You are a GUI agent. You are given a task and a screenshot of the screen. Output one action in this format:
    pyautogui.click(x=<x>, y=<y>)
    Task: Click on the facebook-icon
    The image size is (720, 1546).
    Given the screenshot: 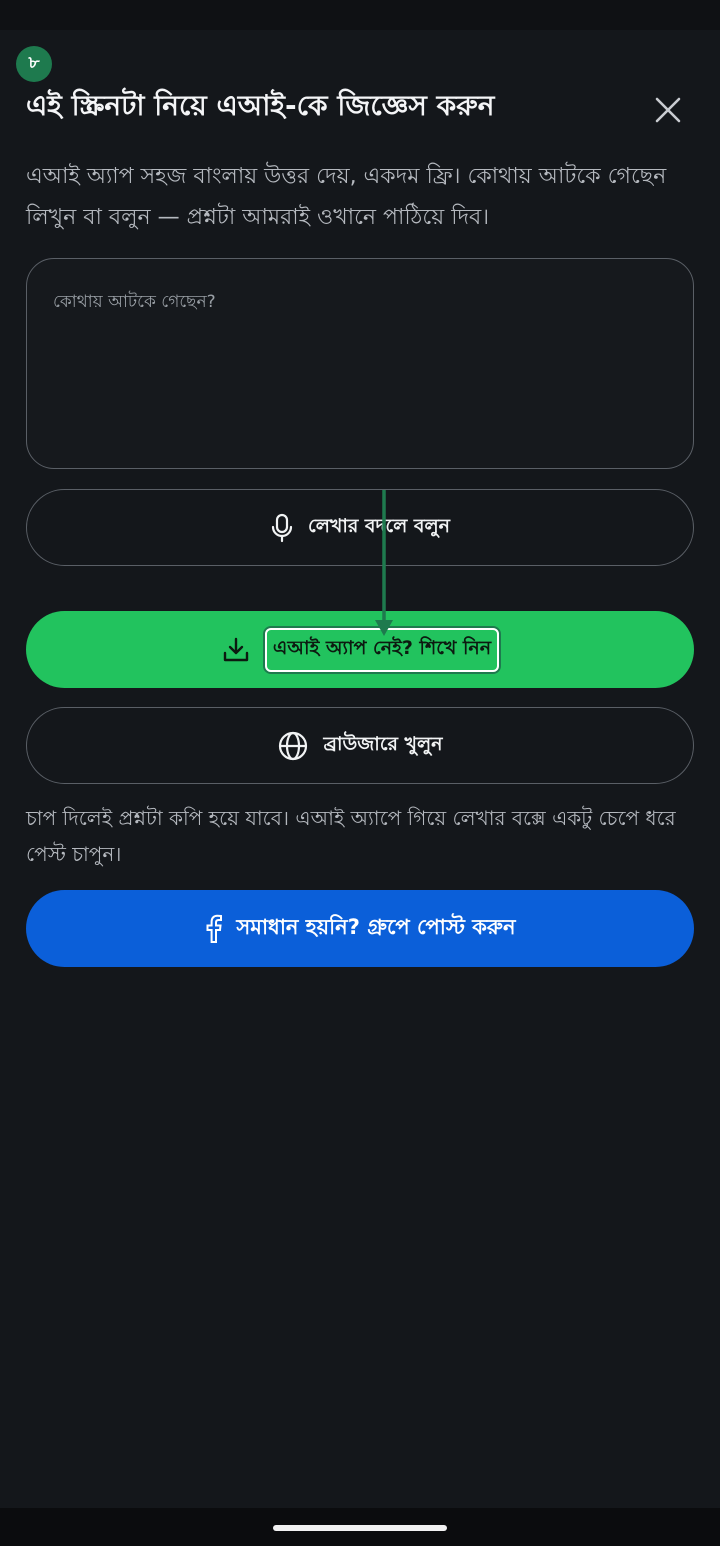 What is the action you would take?
    pyautogui.click(x=213, y=929)
    